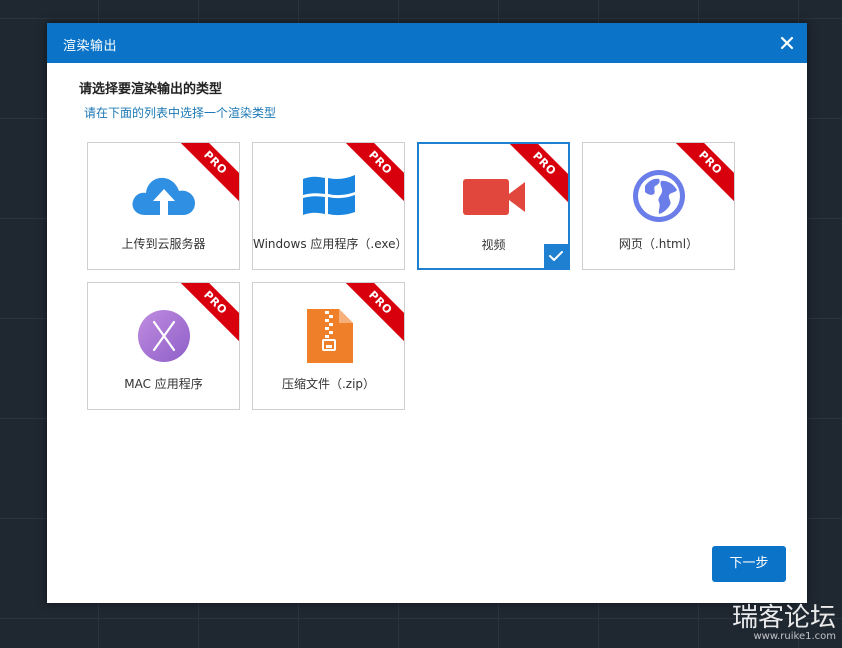  What do you see at coordinates (787, 43) in the screenshot?
I see `close-icon` at bounding box center [787, 43].